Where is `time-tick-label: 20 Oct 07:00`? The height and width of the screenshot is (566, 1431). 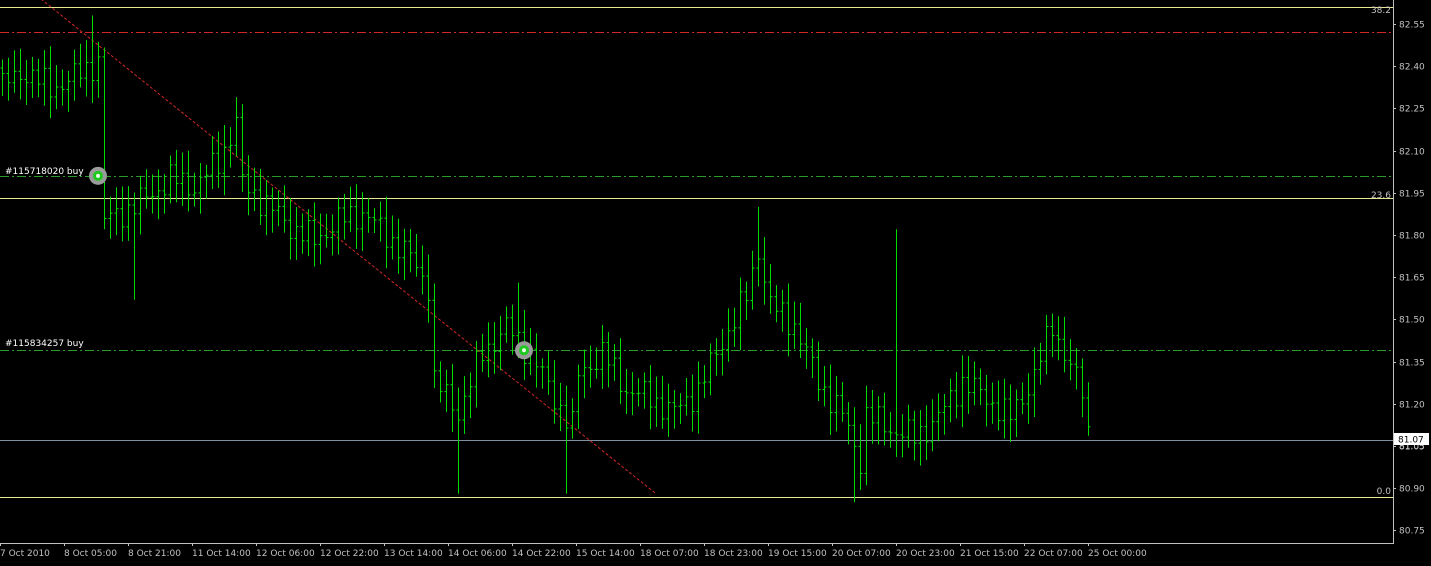
time-tick-label: 20 Oct 07:00 is located at coordinates (861, 554).